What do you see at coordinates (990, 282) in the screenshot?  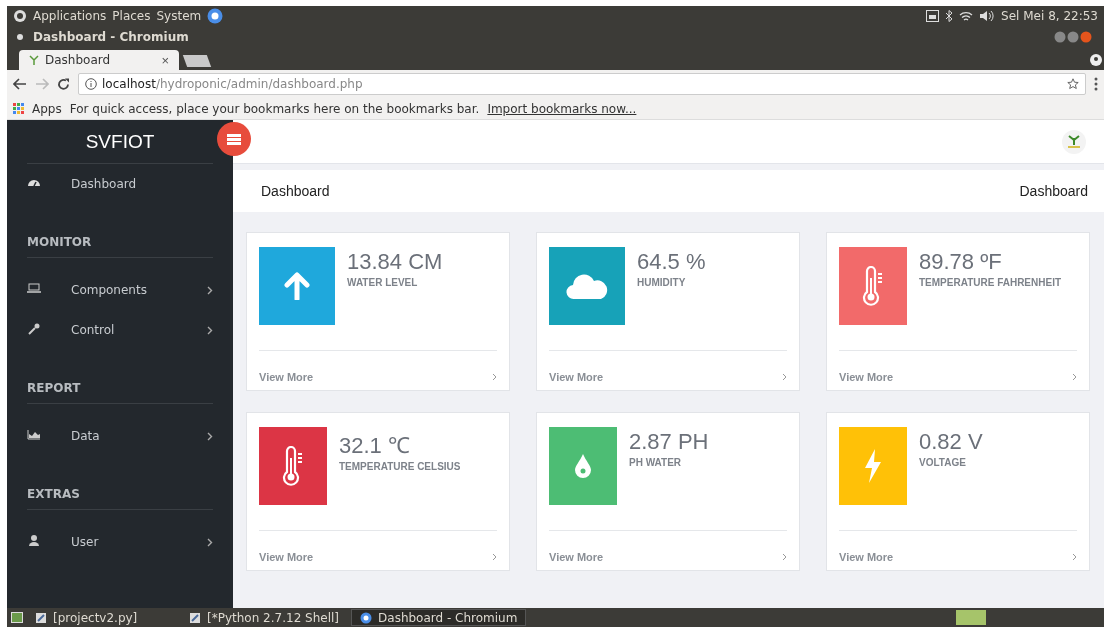 I see `reading-label: TEMPERATURE FAHRENHEIT` at bounding box center [990, 282].